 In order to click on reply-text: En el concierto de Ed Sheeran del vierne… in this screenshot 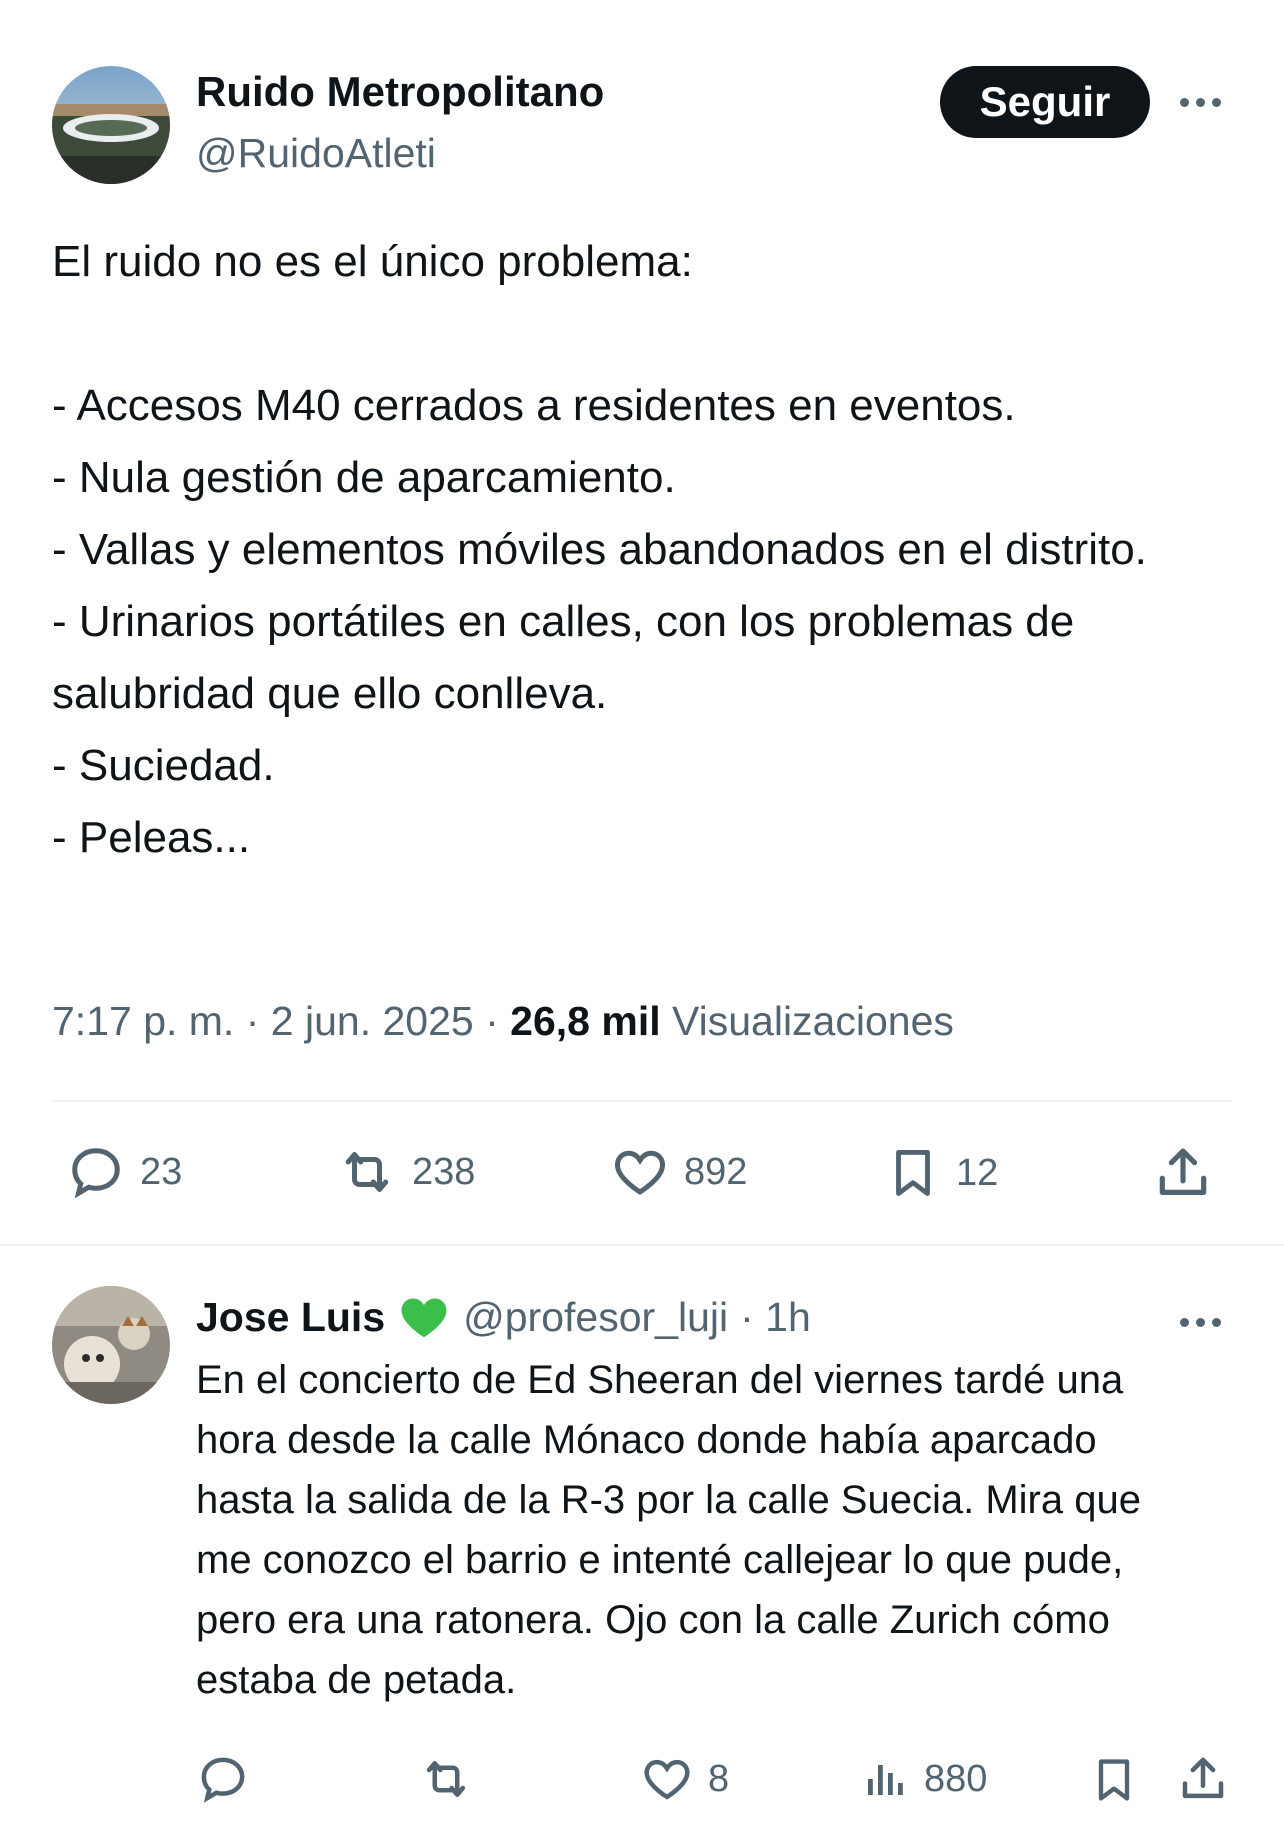, I will do `click(674, 1530)`.